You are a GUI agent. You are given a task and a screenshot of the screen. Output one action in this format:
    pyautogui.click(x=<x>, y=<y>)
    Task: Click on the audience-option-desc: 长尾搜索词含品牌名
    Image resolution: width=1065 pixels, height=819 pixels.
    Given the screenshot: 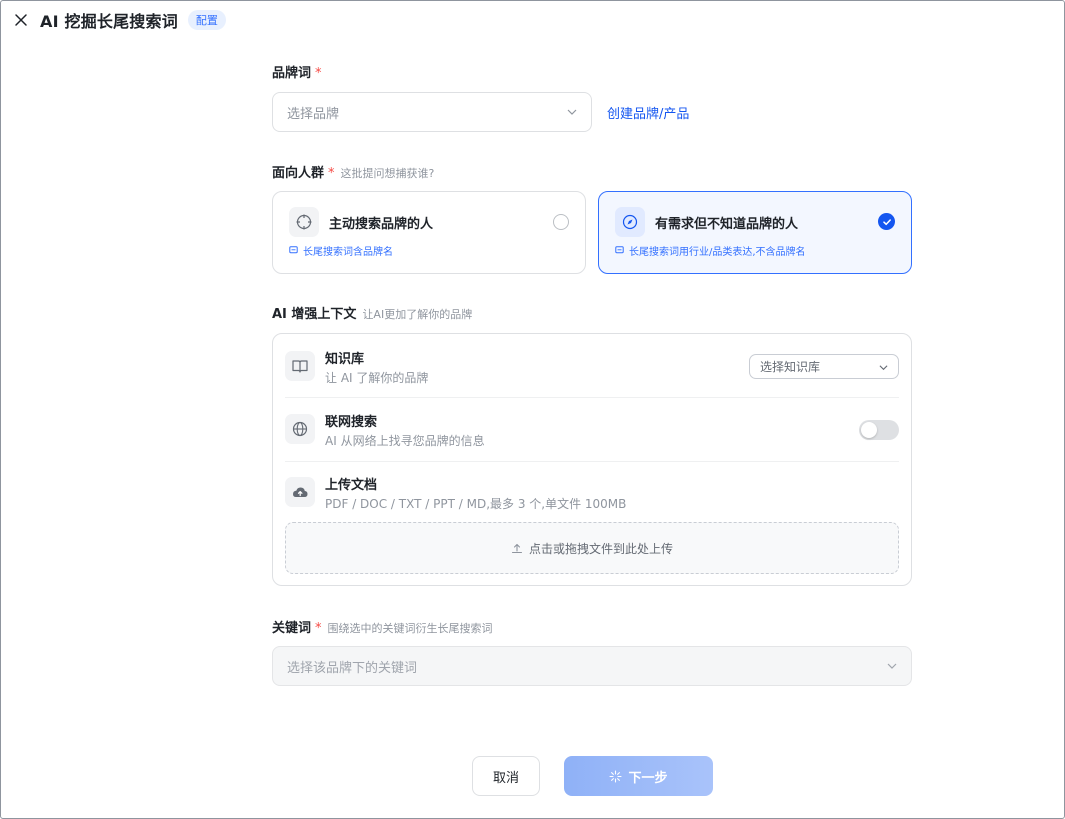 What is the action you would take?
    pyautogui.click(x=341, y=250)
    